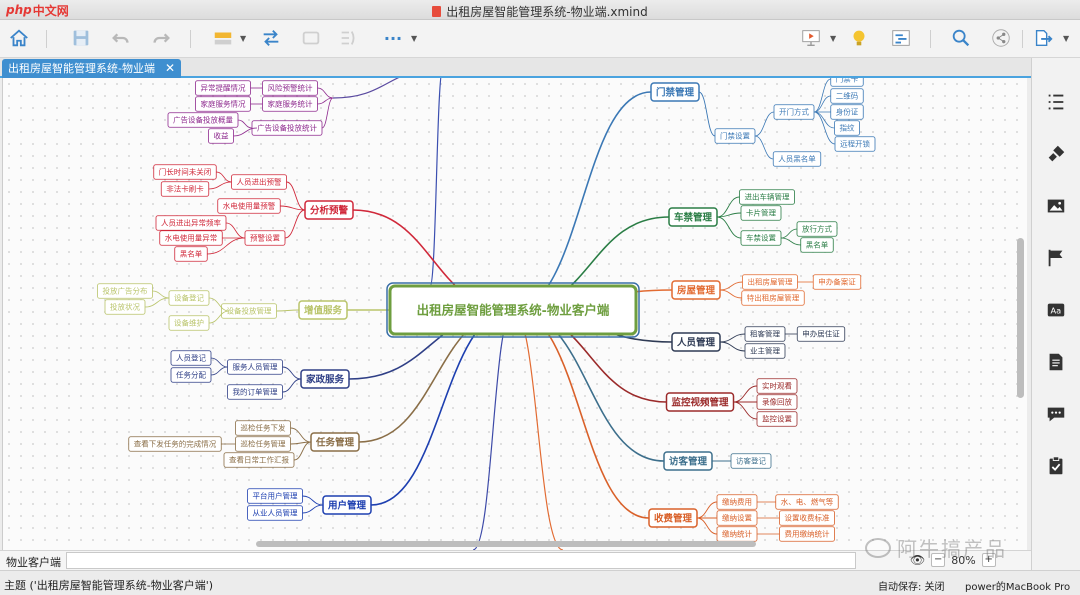 The height and width of the screenshot is (595, 1080). What do you see at coordinates (275, 513) in the screenshot?
I see `subtopic: 从业人员管理` at bounding box center [275, 513].